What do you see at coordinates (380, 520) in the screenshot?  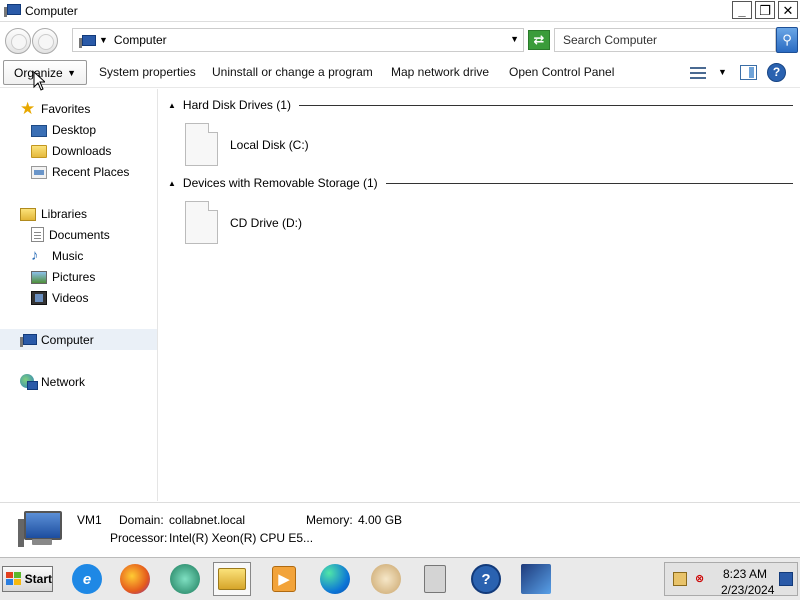 I see `memory-value: 4.00 GB` at bounding box center [380, 520].